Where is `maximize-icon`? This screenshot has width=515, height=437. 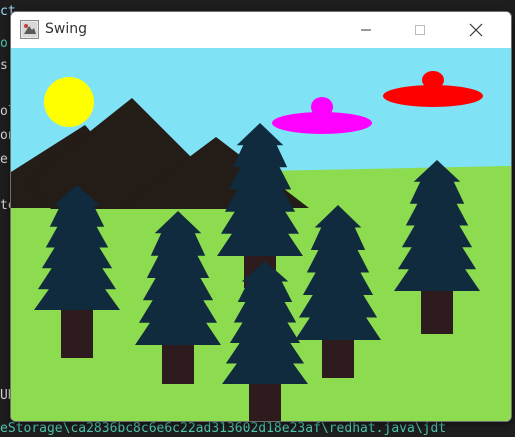 maximize-icon is located at coordinates (420, 30).